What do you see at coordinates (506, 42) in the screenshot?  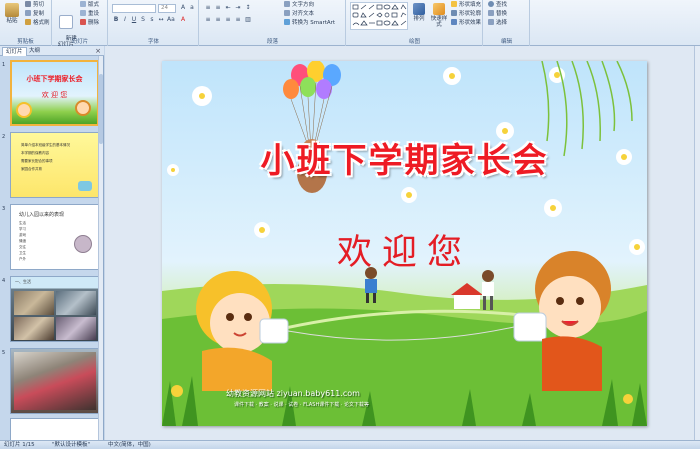 I see `editing-label: 编辑` at bounding box center [506, 42].